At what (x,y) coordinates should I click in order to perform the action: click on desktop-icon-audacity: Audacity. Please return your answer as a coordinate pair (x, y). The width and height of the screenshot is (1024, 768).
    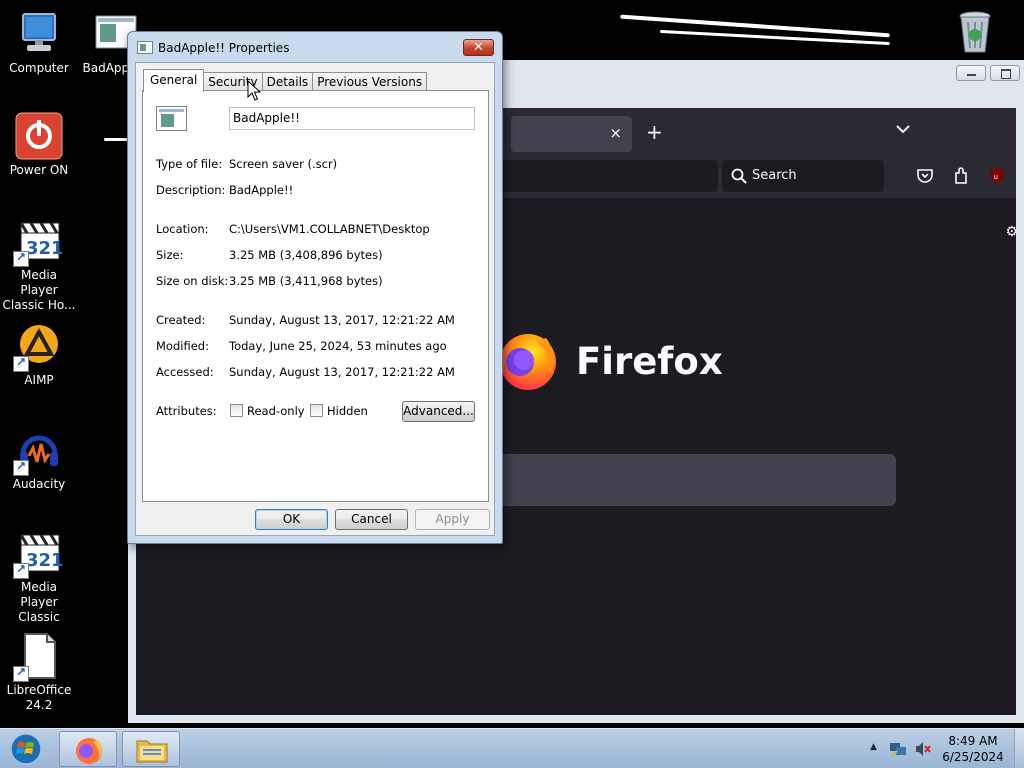
    Looking at the image, I should click on (39, 459).